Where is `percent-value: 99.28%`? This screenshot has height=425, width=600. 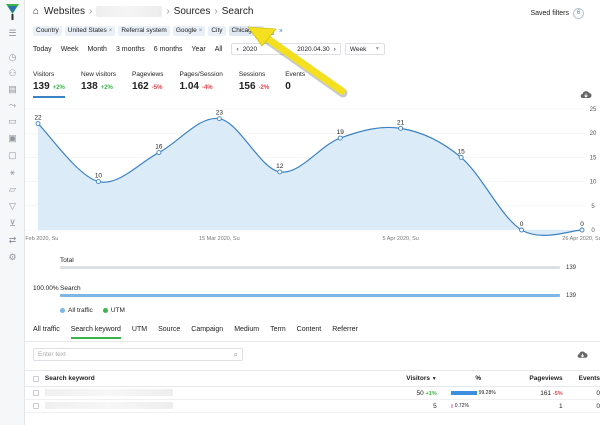 percent-value: 99.28% is located at coordinates (487, 393).